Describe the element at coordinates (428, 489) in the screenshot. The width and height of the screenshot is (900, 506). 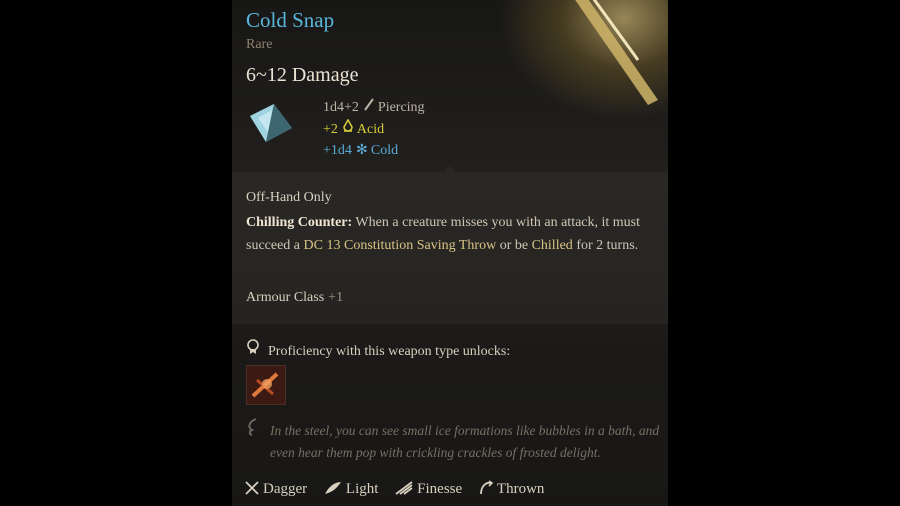
I see `property-finesse: Finesse` at that location.